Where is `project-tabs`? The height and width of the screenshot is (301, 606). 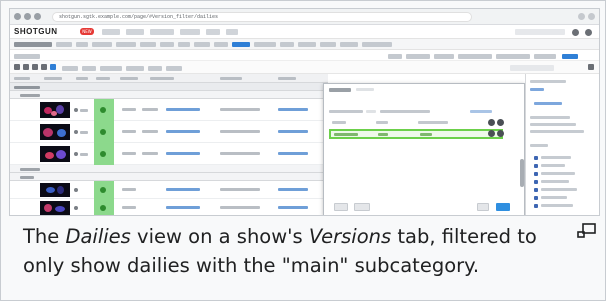 project-tabs is located at coordinates (304, 44).